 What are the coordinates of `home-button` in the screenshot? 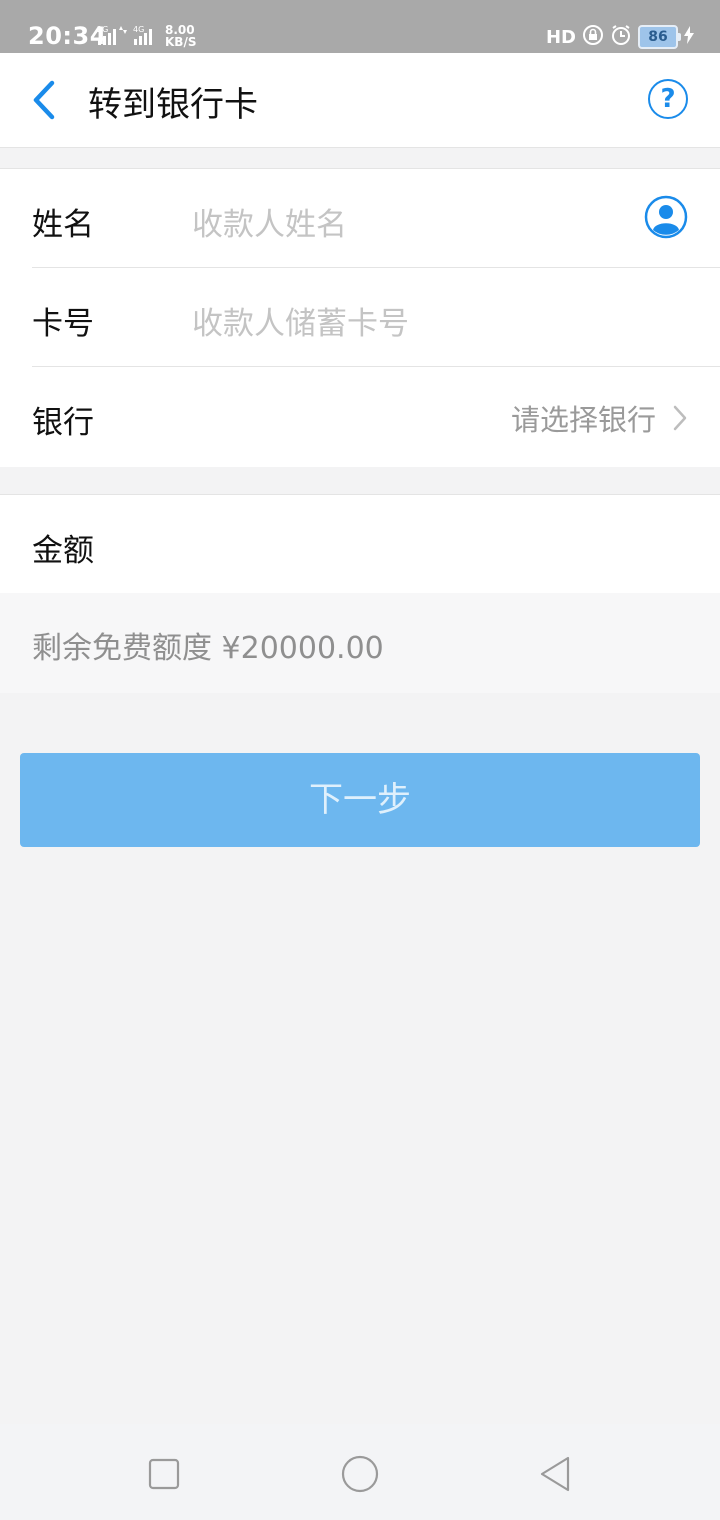 It's located at (360, 1474).